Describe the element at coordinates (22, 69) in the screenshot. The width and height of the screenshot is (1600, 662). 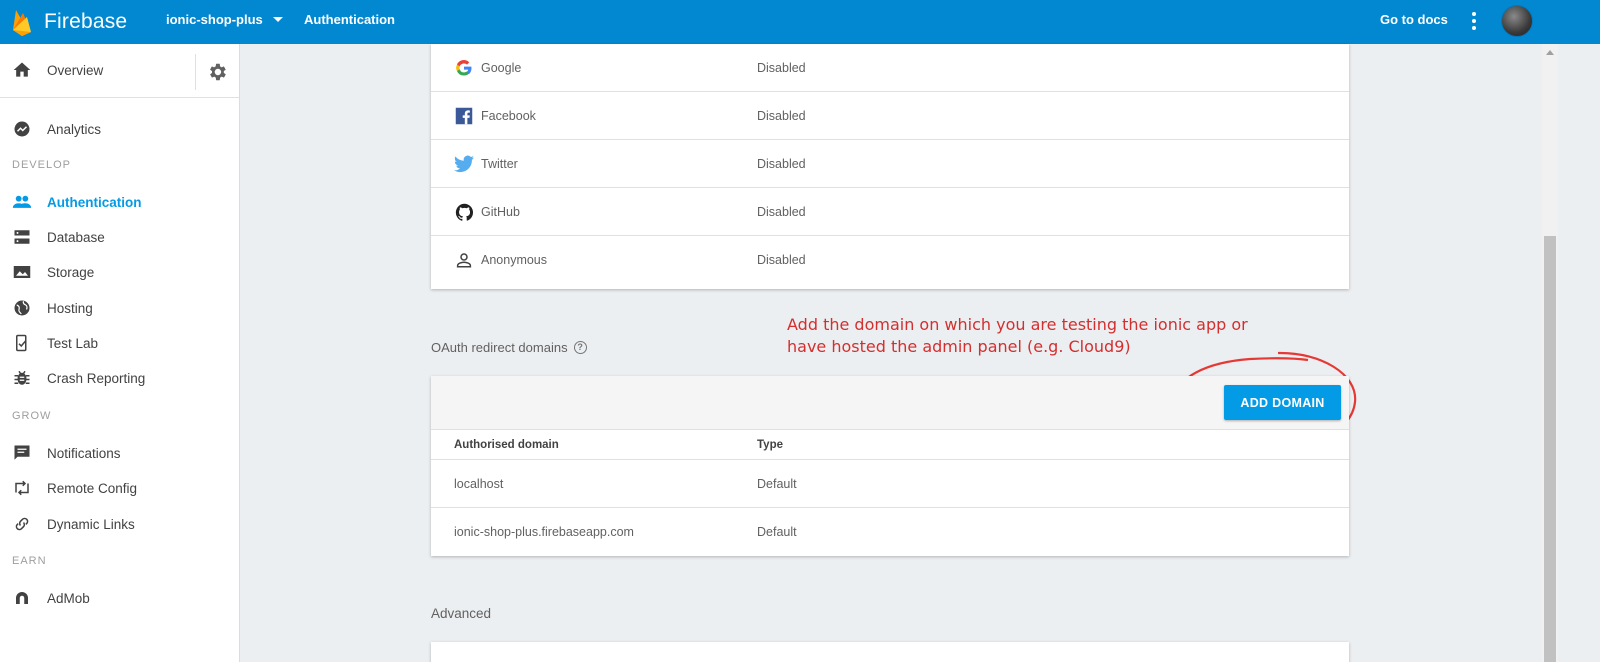
I see `home-icon` at that location.